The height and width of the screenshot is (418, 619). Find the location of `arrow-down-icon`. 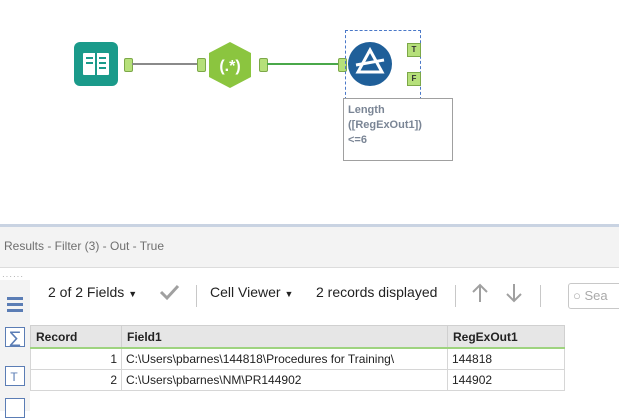

arrow-down-icon is located at coordinates (514, 294).